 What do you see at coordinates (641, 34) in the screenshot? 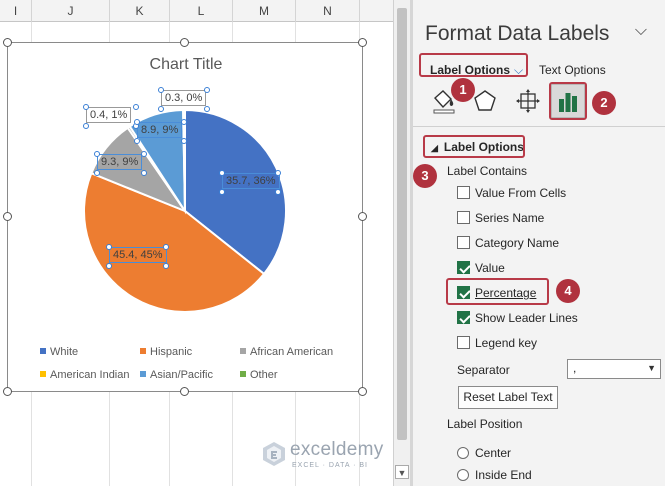
I see `chevron-down-icon: ⌵` at bounding box center [641, 34].